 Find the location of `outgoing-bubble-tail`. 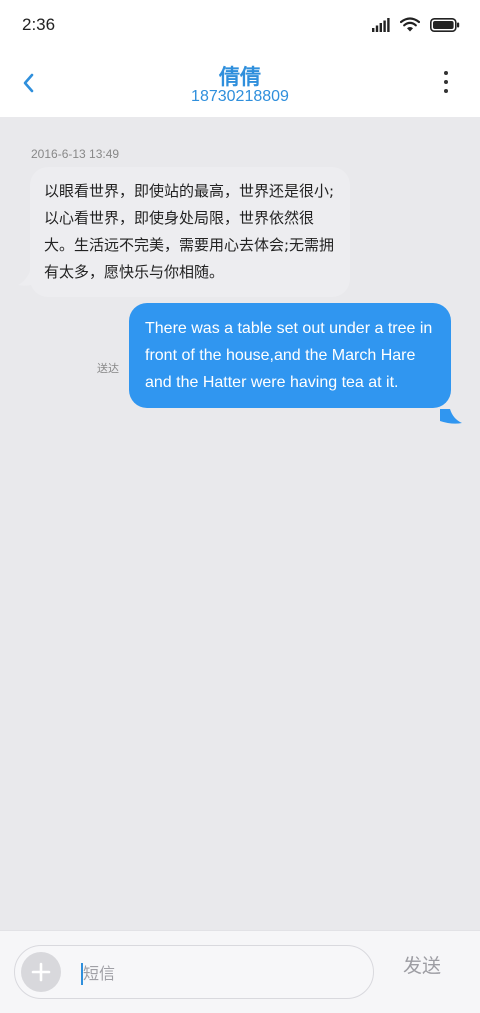

outgoing-bubble-tail is located at coordinates (451, 416).